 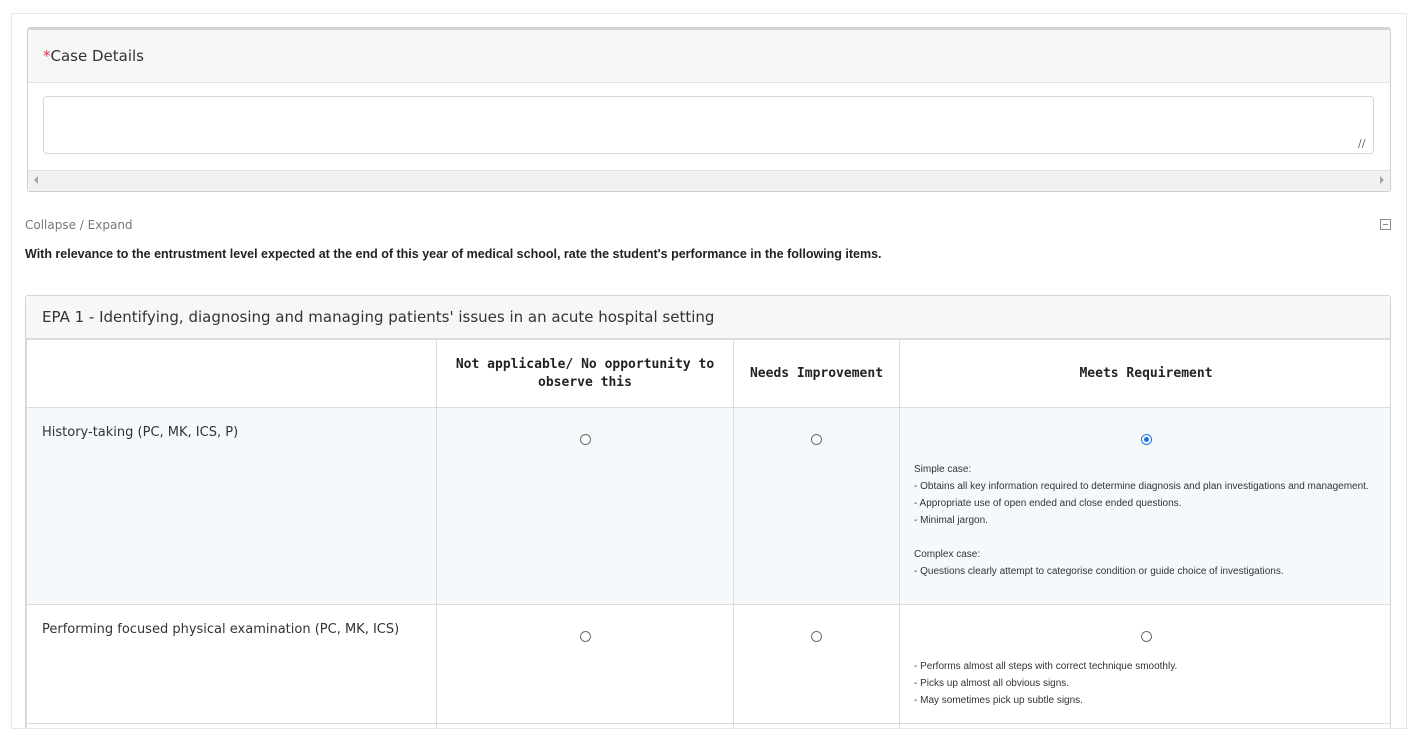 What do you see at coordinates (1385, 224) in the screenshot?
I see `collapse-icon` at bounding box center [1385, 224].